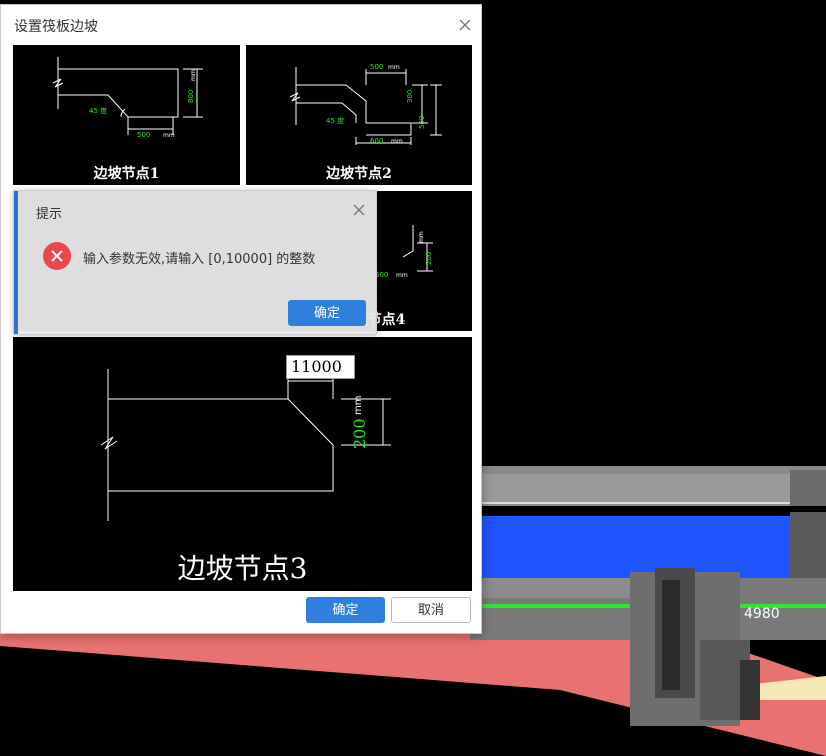  Describe the element at coordinates (359, 174) in the screenshot. I see `slope-node-2-caption: 边坡节点2` at that location.